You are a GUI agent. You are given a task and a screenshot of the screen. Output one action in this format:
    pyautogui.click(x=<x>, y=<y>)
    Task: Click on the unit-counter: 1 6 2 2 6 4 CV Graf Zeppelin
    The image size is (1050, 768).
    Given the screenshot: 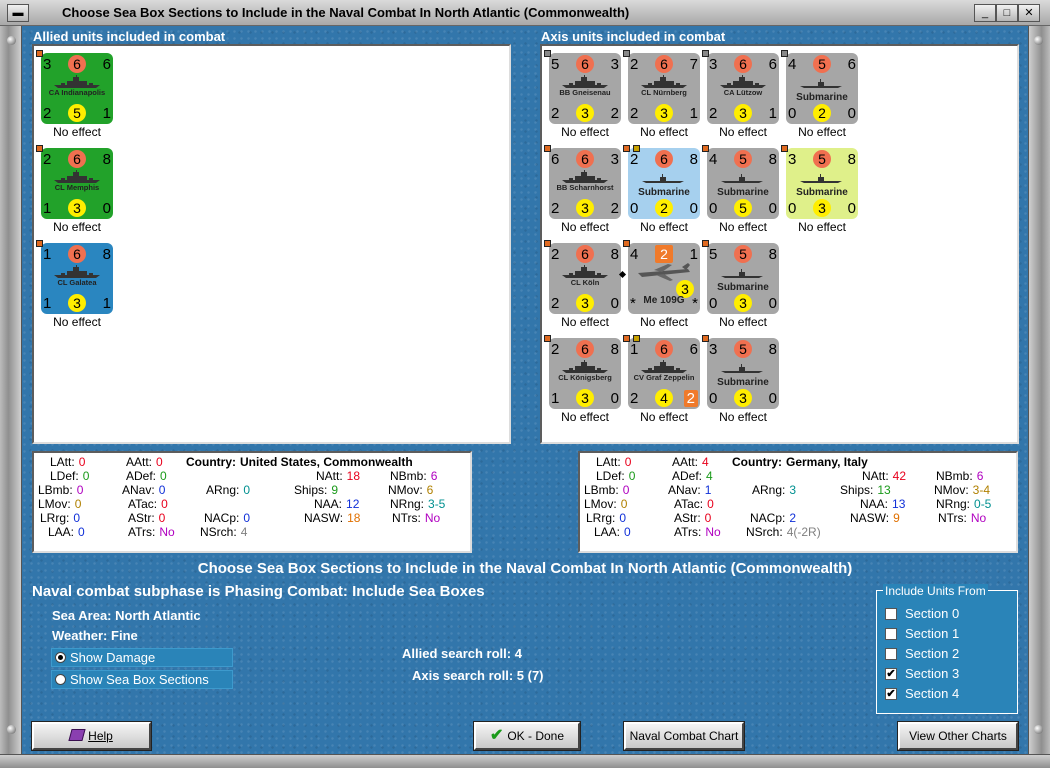 What is the action you would take?
    pyautogui.click(x=661, y=372)
    